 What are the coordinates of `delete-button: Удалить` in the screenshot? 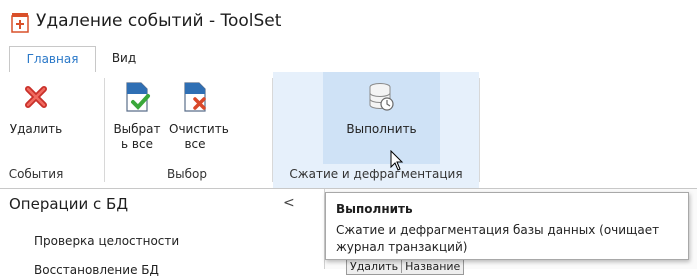 It's located at (36, 118).